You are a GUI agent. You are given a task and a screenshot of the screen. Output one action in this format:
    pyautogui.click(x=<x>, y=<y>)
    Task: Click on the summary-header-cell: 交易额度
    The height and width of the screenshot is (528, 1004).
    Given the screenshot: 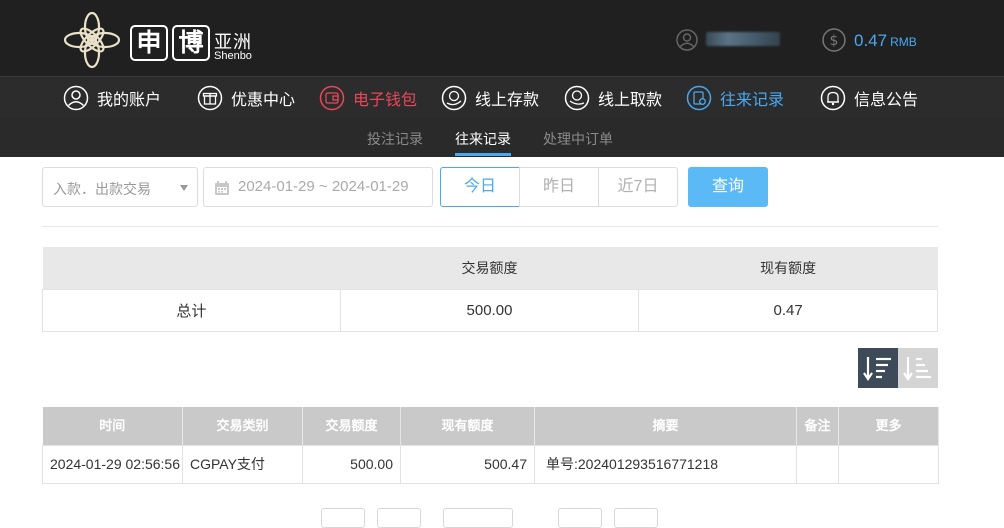 What is the action you would take?
    pyautogui.click(x=489, y=268)
    